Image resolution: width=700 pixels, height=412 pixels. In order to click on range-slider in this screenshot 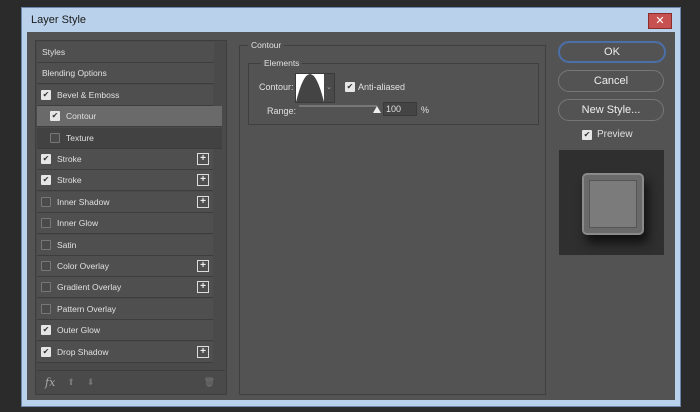, I will do `click(338, 106)`.